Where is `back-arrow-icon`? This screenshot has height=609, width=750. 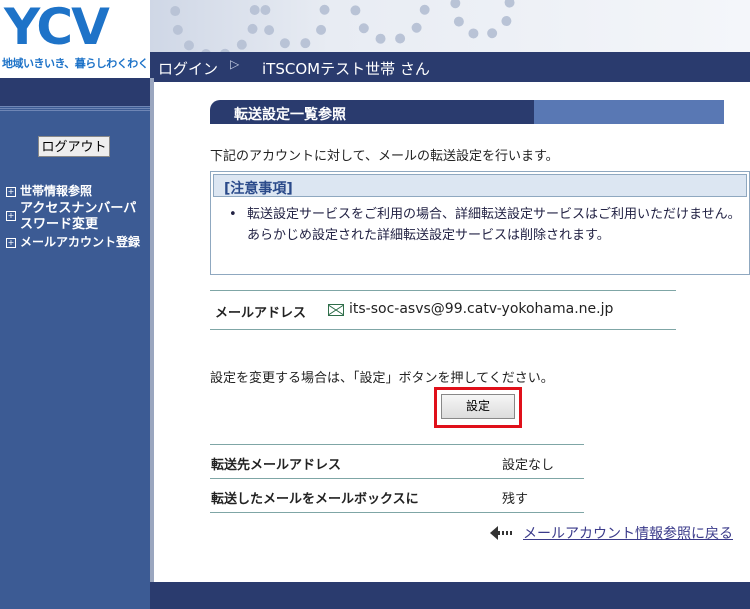 back-arrow-icon is located at coordinates (501, 533).